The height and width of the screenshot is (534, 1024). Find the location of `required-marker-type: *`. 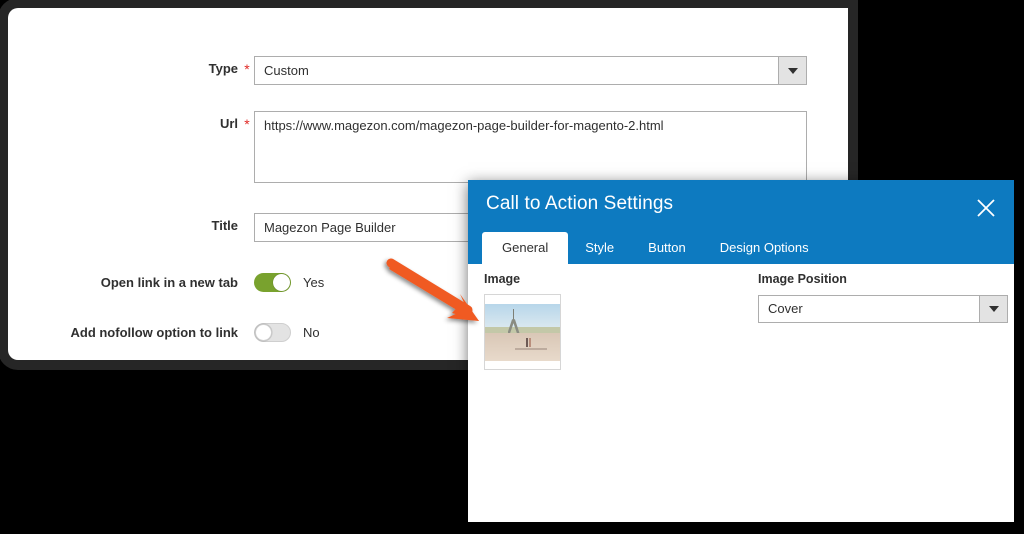

required-marker-type: * is located at coordinates (247, 69).